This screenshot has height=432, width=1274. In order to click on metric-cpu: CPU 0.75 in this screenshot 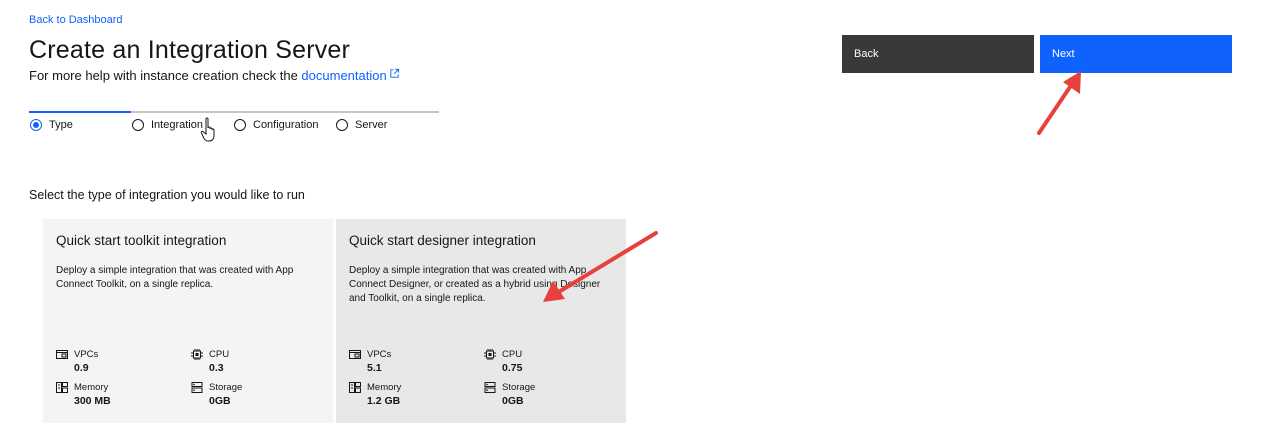, I will do `click(544, 361)`.